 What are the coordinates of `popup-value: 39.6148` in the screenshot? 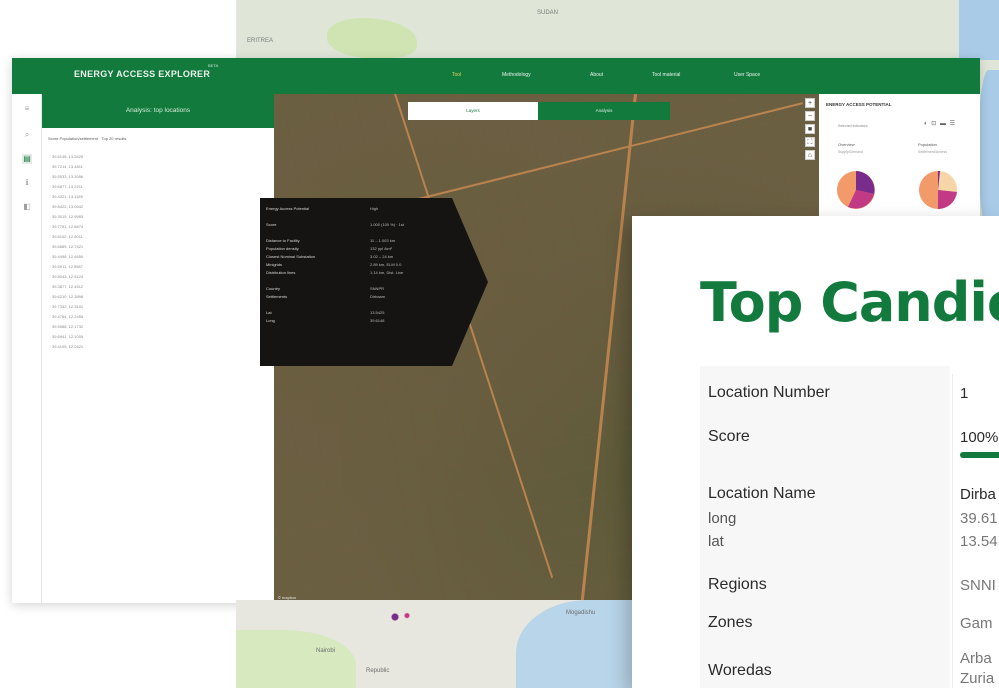 It's located at (377, 320).